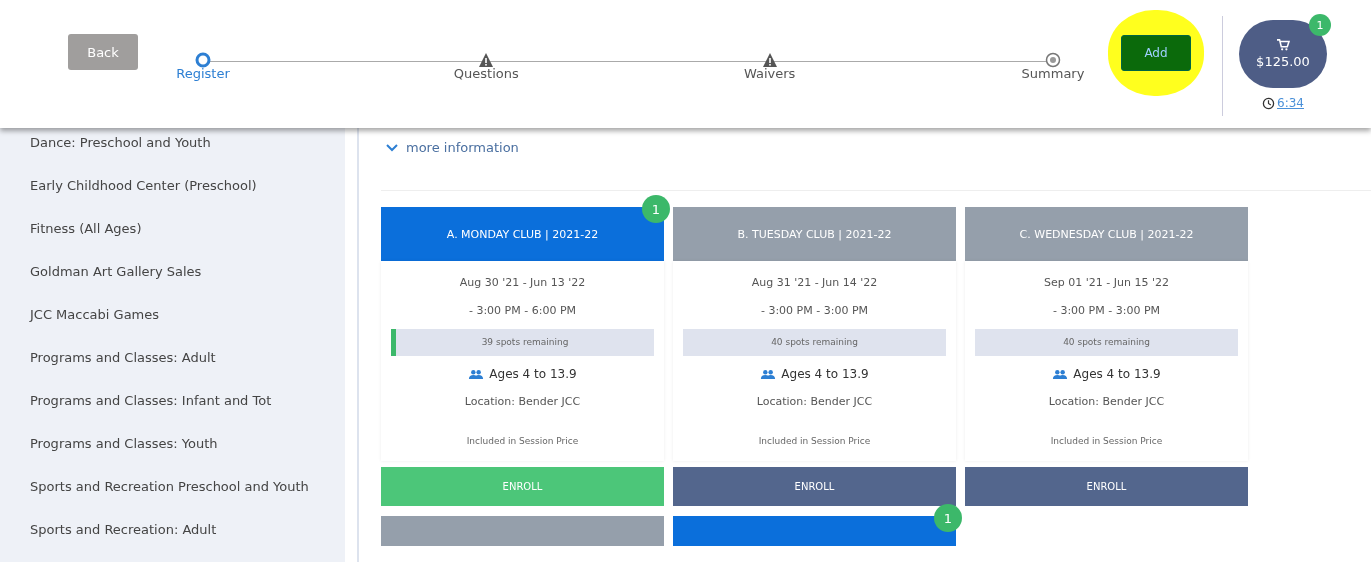 The width and height of the screenshot is (1371, 562). What do you see at coordinates (172, 450) in the screenshot?
I see `category-link: Programs and Classes: Youth` at bounding box center [172, 450].